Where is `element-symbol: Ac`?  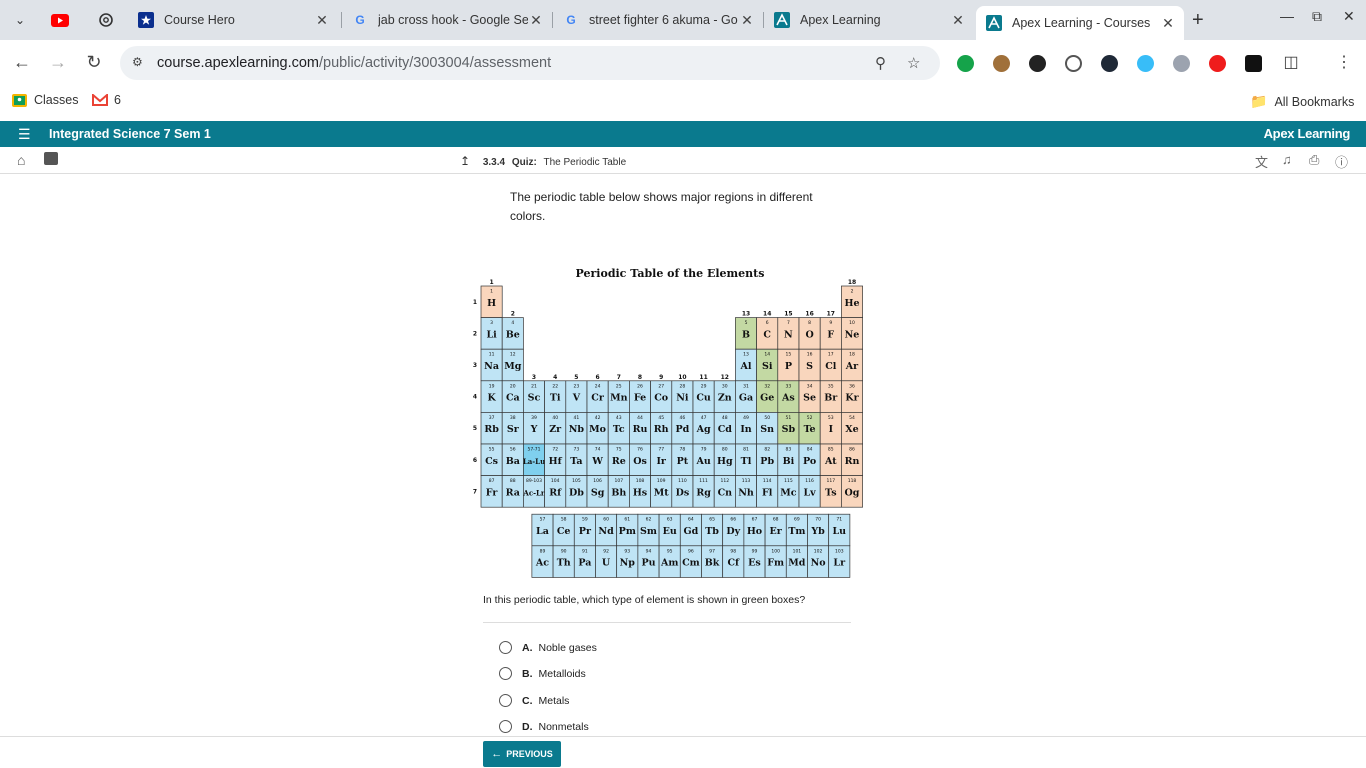
element-symbol: Ac is located at coordinates (542, 563).